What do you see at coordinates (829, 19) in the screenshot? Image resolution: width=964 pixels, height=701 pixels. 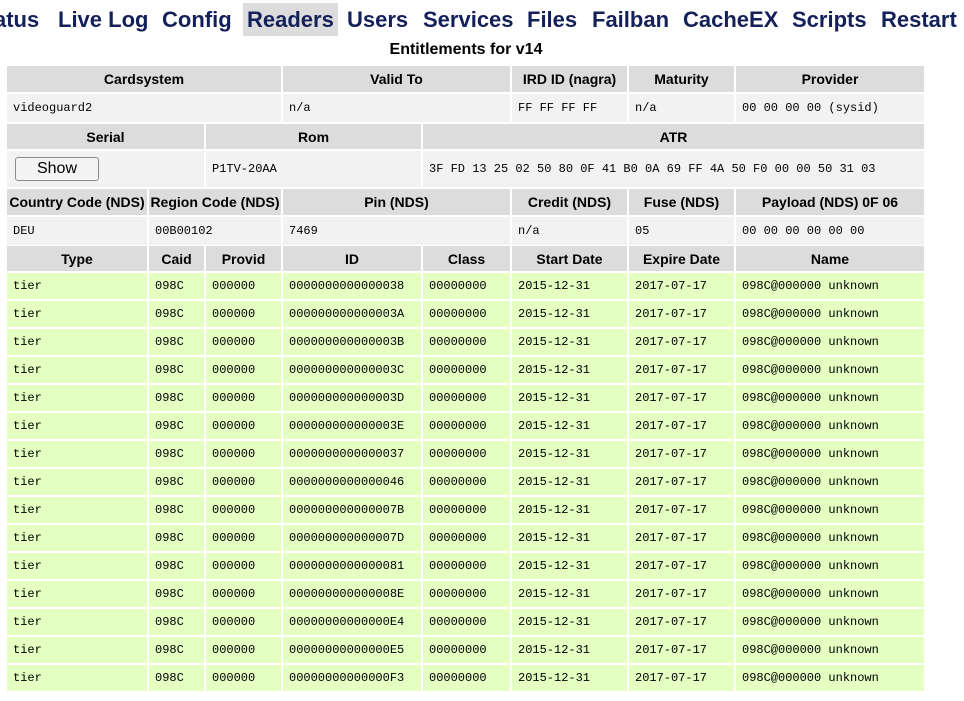 I see `nav-scripts: Scripts` at bounding box center [829, 19].